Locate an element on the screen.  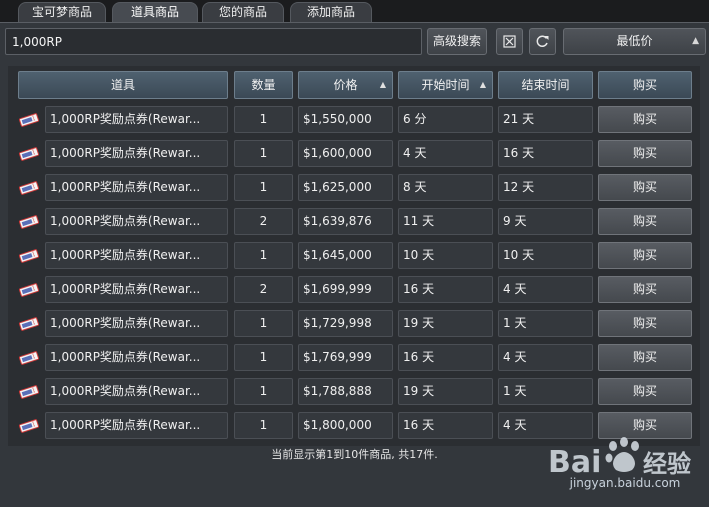
start-time-cell: 11 天 is located at coordinates (445, 221).